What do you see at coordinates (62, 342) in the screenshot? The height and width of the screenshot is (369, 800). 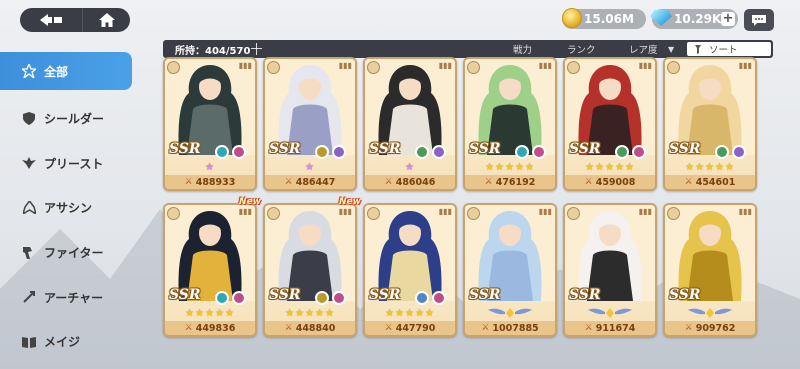 I see `sidebar-item-label: メイジ` at bounding box center [62, 342].